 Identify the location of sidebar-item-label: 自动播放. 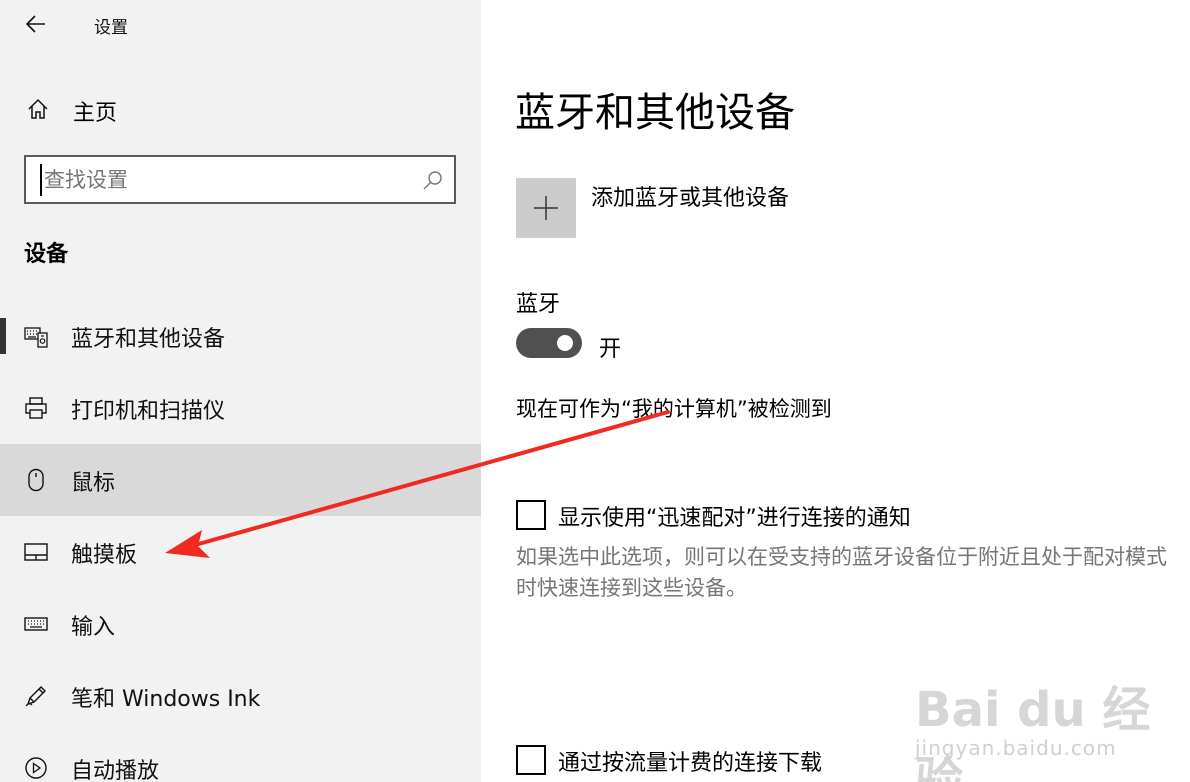
(115, 770).